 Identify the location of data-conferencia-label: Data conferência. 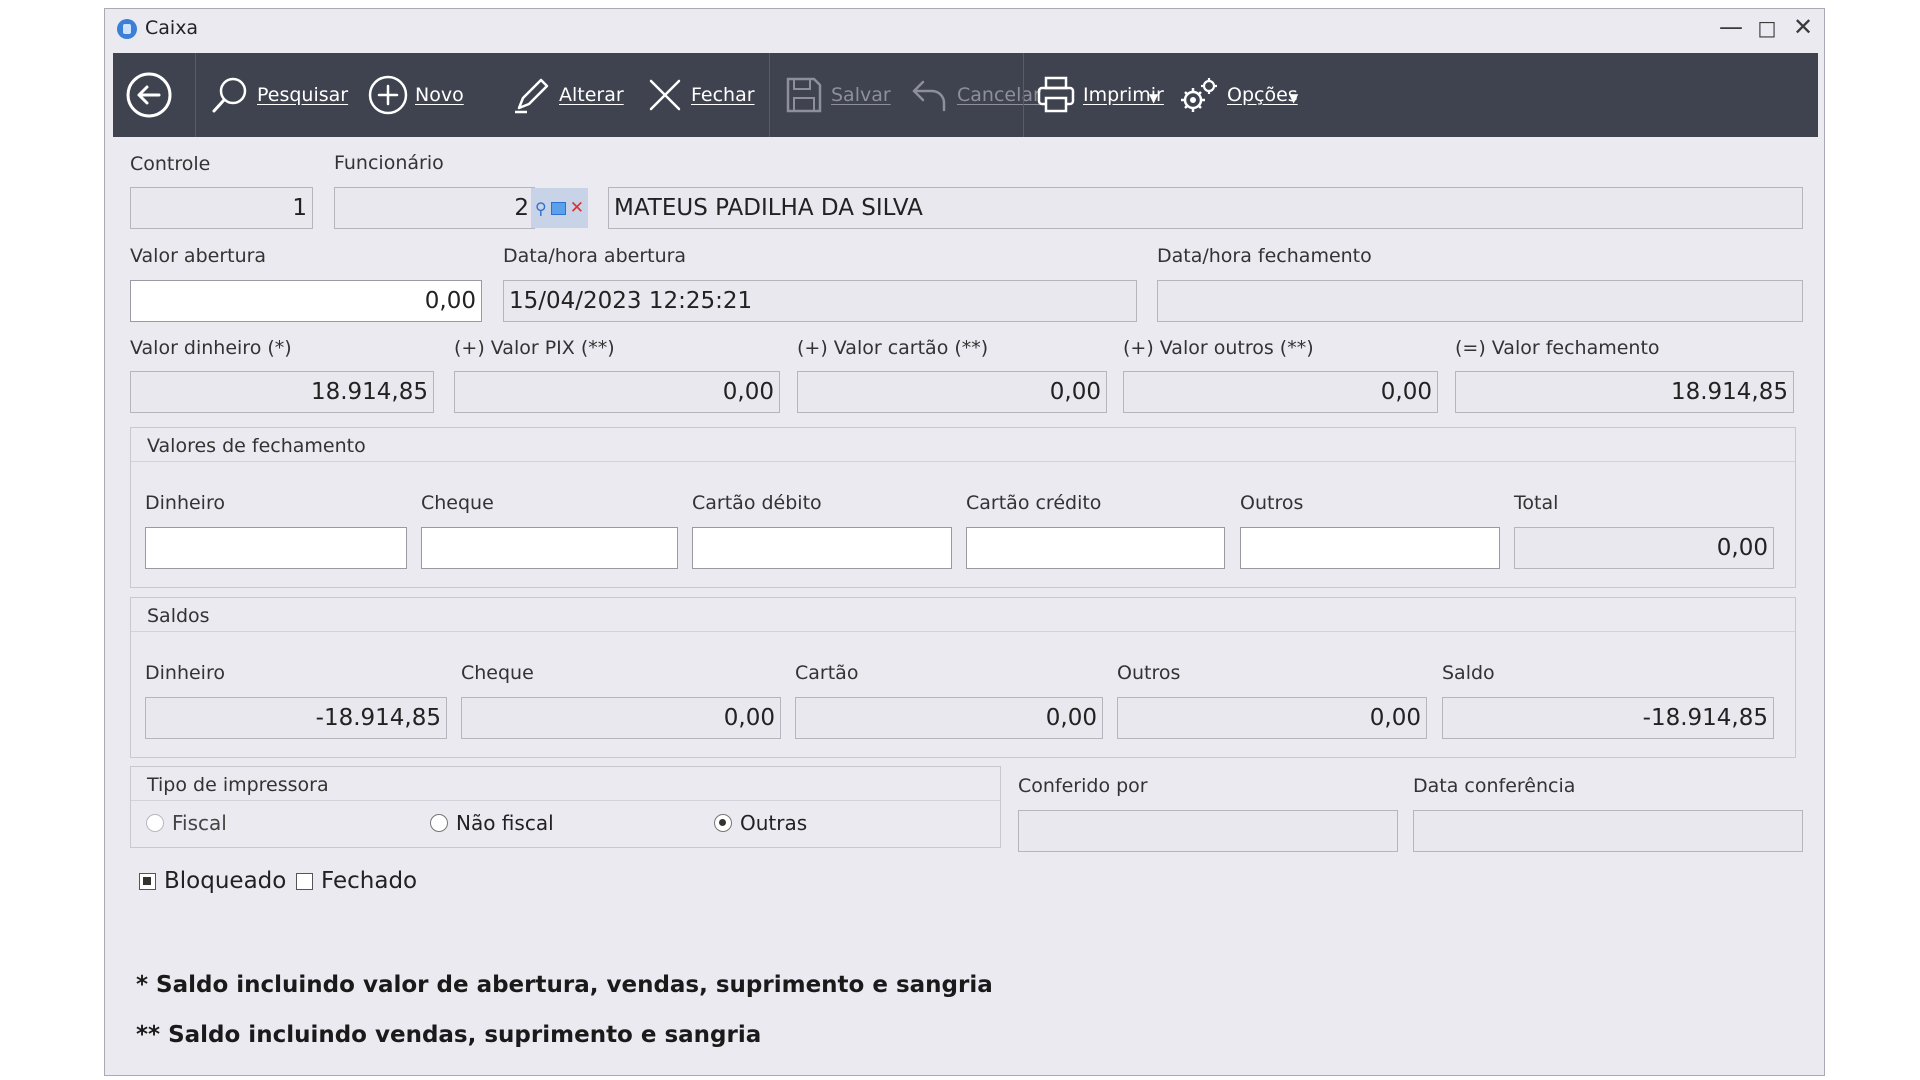
(1494, 786).